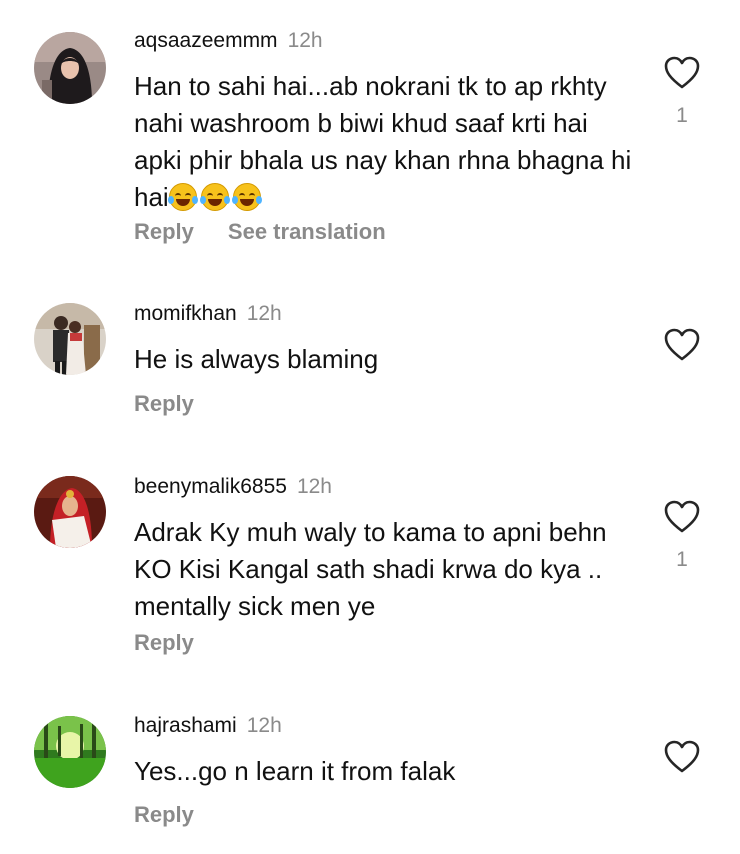 This screenshot has height=854, width=740. What do you see at coordinates (384, 359) in the screenshot?
I see `comment-text: He is always blaming` at bounding box center [384, 359].